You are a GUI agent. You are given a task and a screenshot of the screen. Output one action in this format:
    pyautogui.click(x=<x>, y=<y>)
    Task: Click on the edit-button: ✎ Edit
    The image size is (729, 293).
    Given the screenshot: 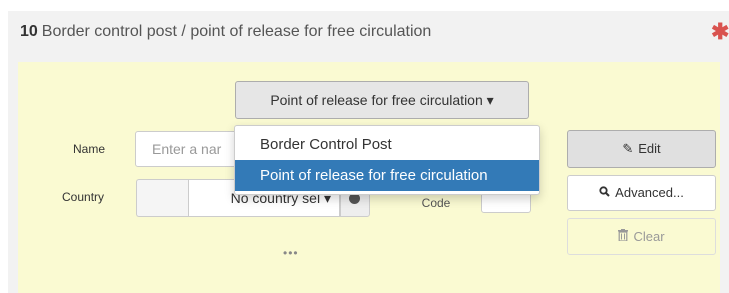 What is the action you would take?
    pyautogui.click(x=641, y=149)
    